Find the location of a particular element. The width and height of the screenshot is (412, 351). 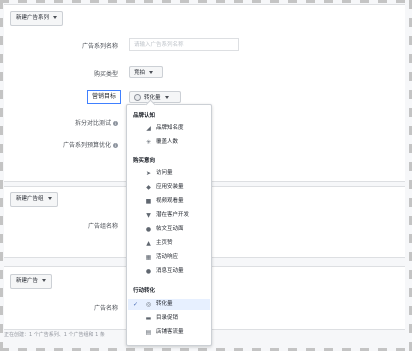

option-catalog-sales: ▬ 目录促销 is located at coordinates (169, 318).